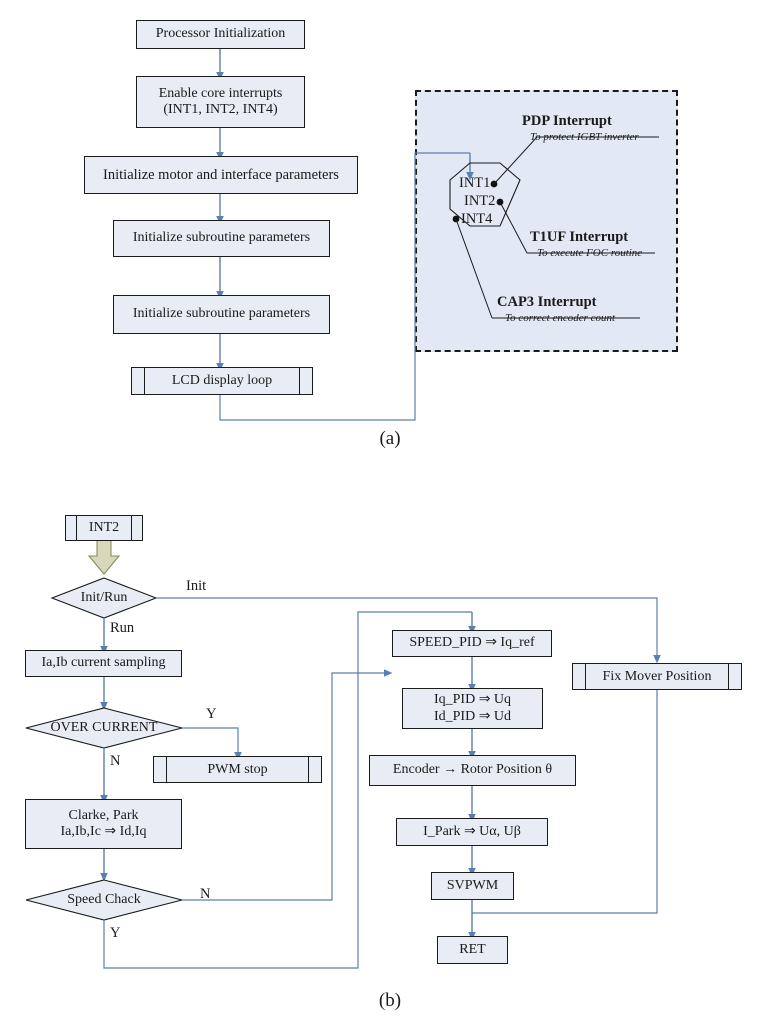 The height and width of the screenshot is (1025, 761). I want to click on hexagon-label-int2: INT2, so click(480, 201).